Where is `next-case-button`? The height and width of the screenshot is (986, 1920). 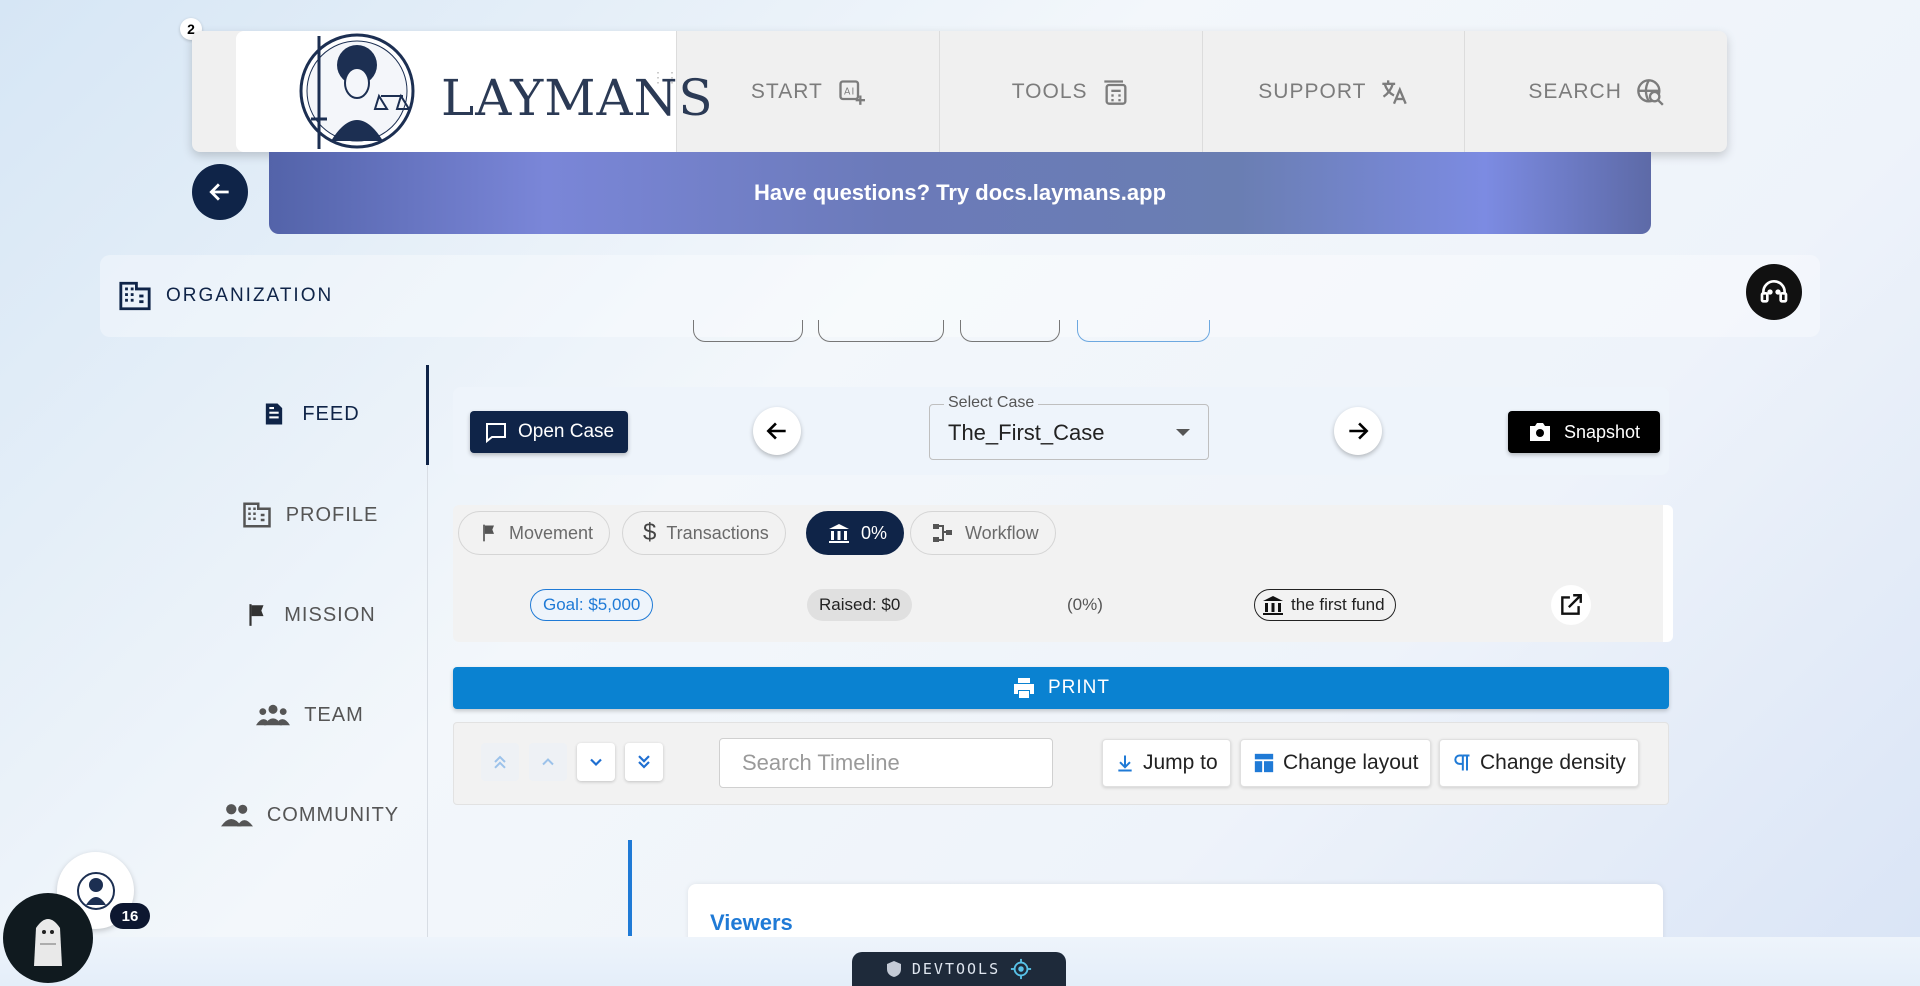 next-case-button is located at coordinates (1358, 431).